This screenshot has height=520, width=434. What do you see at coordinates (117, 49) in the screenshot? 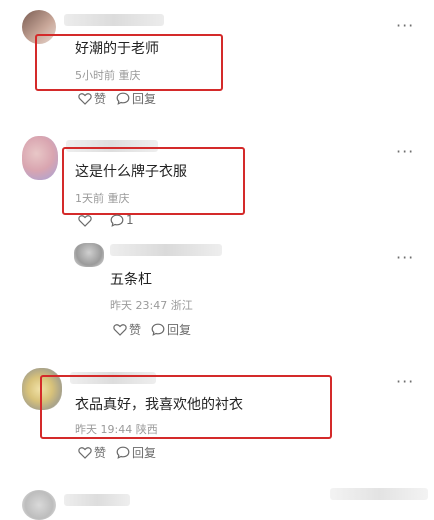
I see `comment-text: 好潮的于老师` at bounding box center [117, 49].